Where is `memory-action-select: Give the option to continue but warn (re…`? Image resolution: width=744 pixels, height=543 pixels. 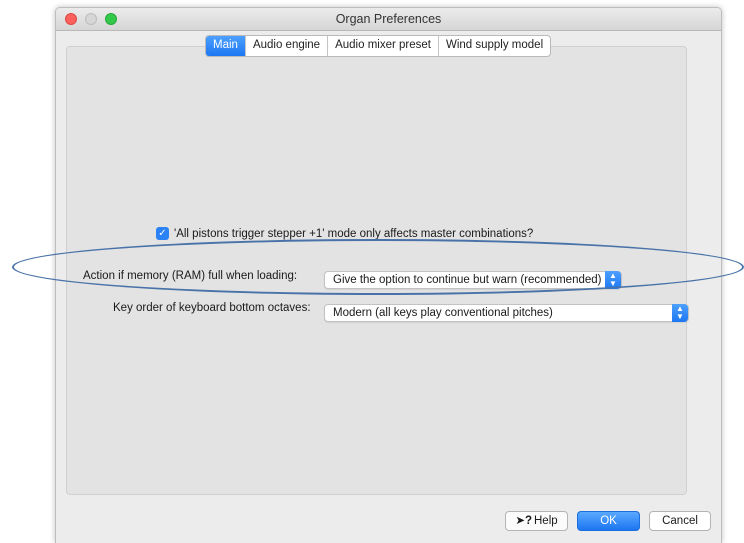
memory-action-select: Give the option to continue but warn (re… is located at coordinates (473, 280).